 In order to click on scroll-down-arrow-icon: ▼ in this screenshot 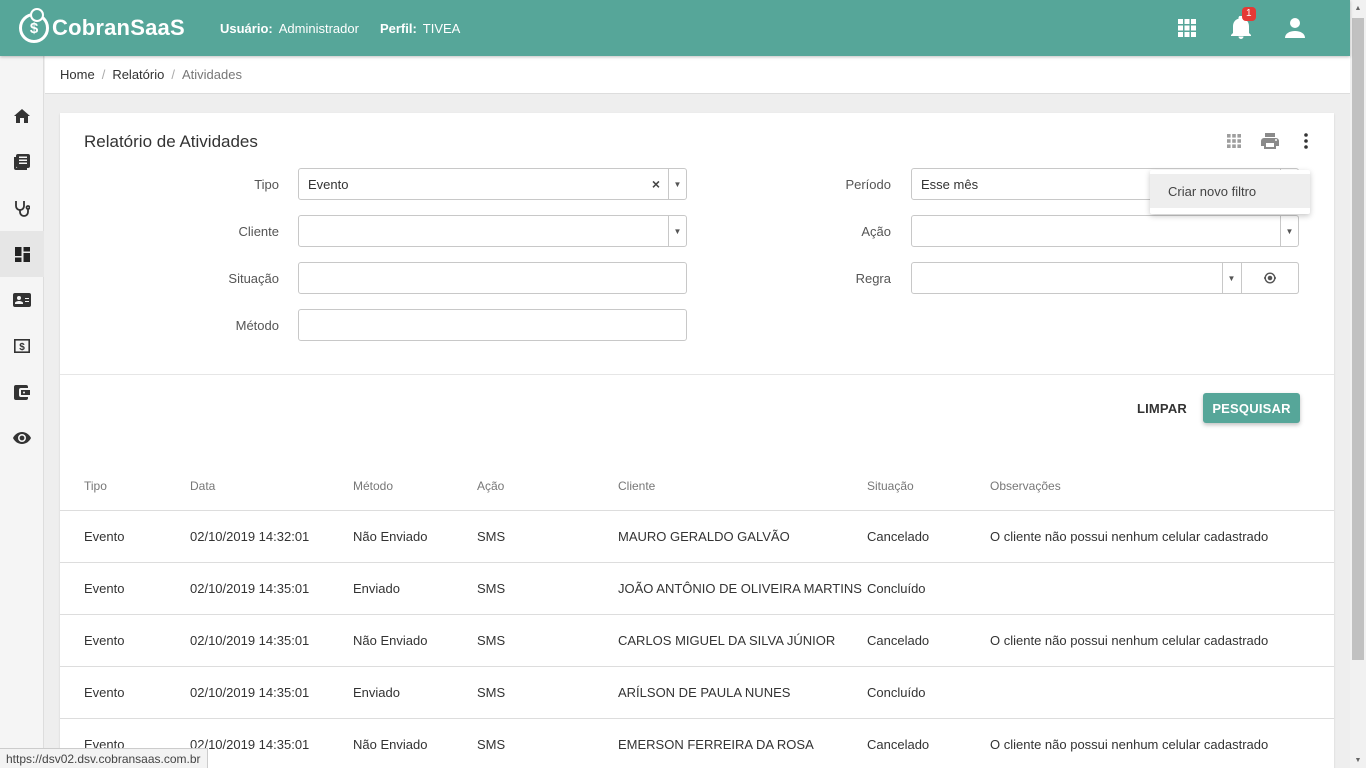, I will do `click(1358, 760)`.